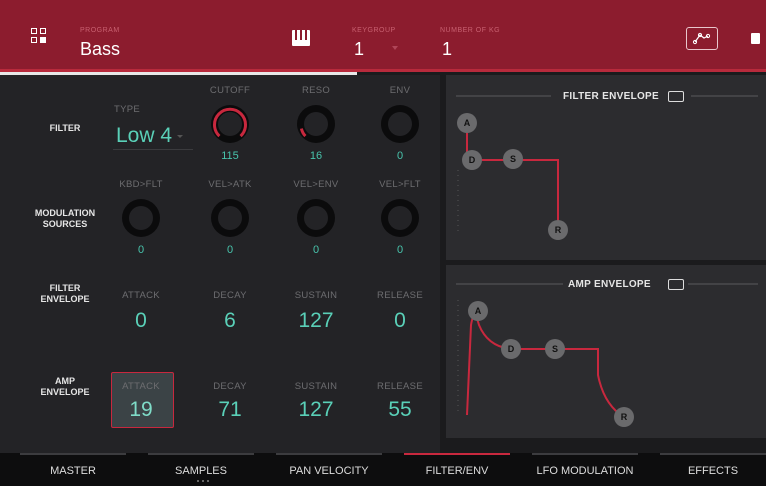 This screenshot has height=486, width=766. I want to click on filter-release-value: 0, so click(400, 321).